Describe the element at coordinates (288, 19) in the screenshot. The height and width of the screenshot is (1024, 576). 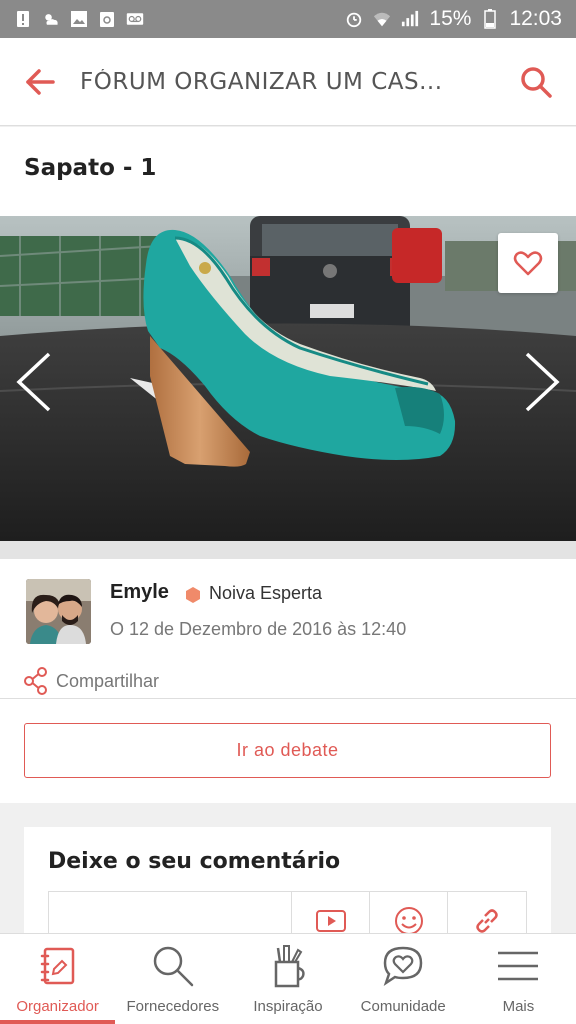
I see `status-bar: 15% 12:03` at that location.